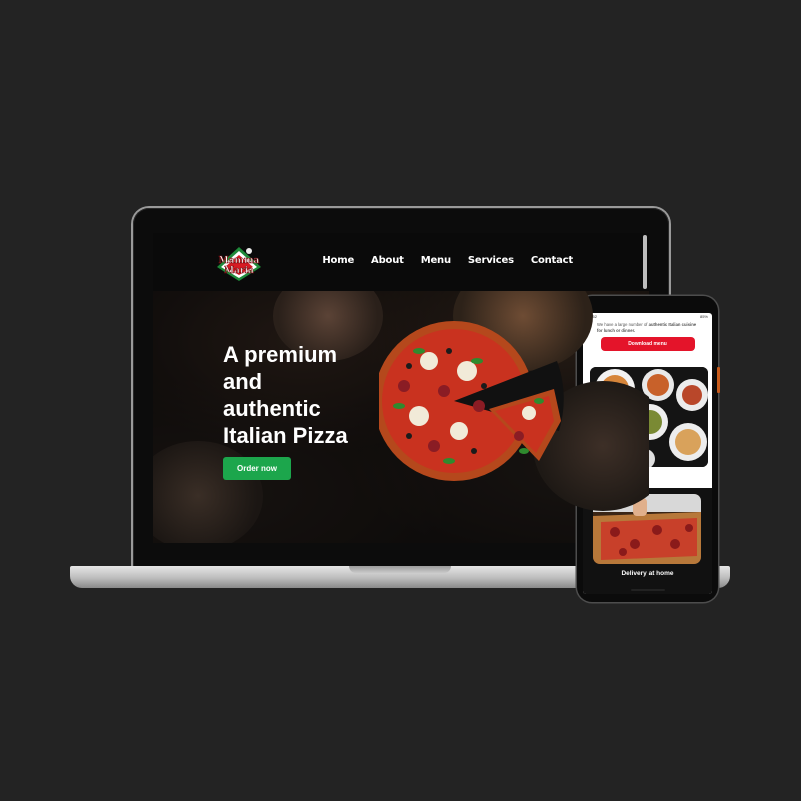 The height and width of the screenshot is (801, 801). Describe the element at coordinates (285, 435) in the screenshot. I see `hero-title-line: Italian Pizza` at that location.